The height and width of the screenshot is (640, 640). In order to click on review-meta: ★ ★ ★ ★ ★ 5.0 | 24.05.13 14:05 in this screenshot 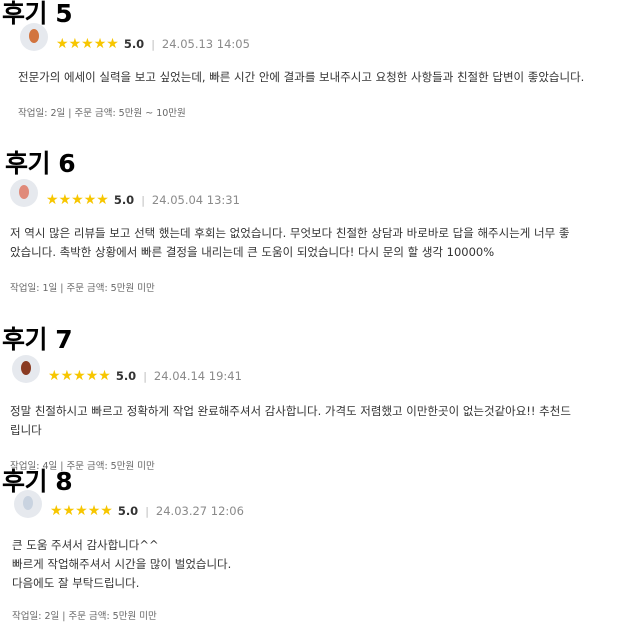, I will do `click(135, 38)`.